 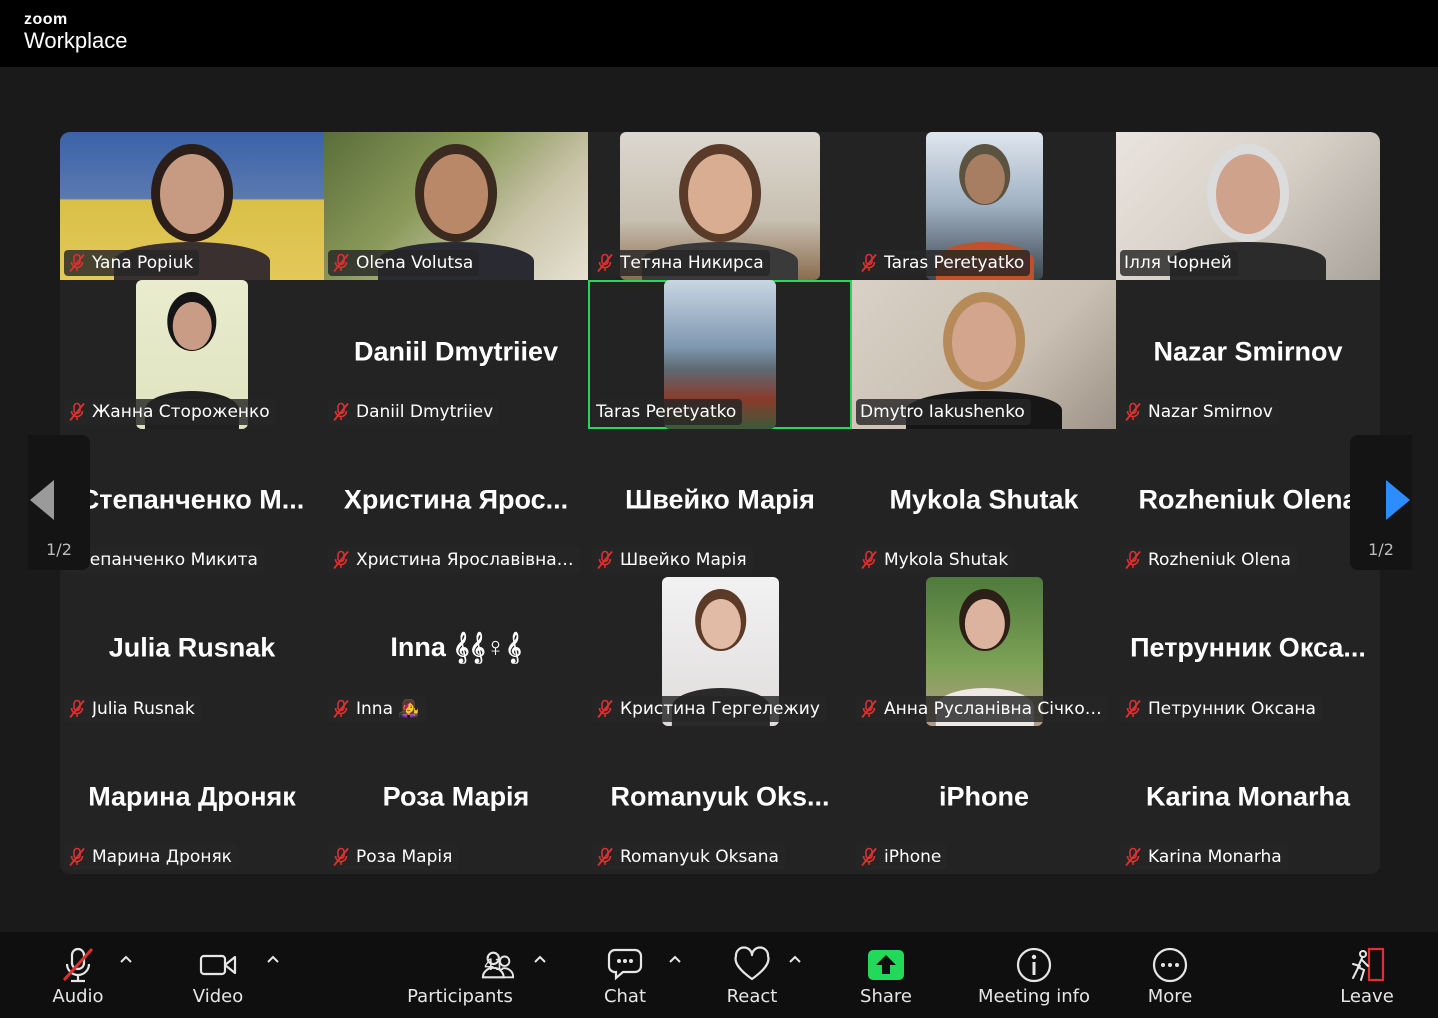 What do you see at coordinates (1170, 996) in the screenshot?
I see `more-label: More` at bounding box center [1170, 996].